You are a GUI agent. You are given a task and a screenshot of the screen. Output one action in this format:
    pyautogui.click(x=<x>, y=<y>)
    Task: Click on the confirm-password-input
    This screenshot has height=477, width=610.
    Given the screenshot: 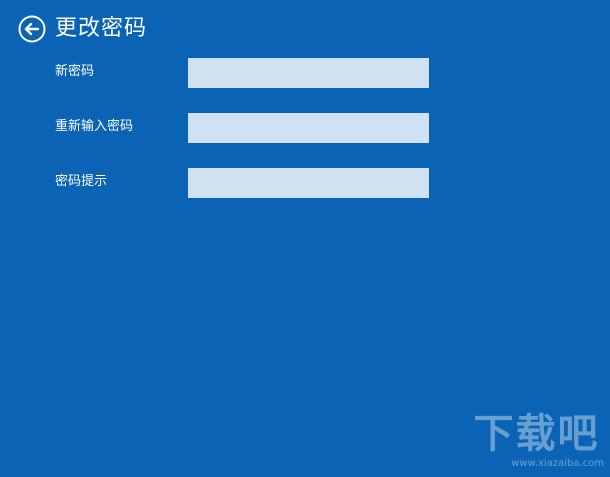 What is the action you would take?
    pyautogui.click(x=308, y=128)
    